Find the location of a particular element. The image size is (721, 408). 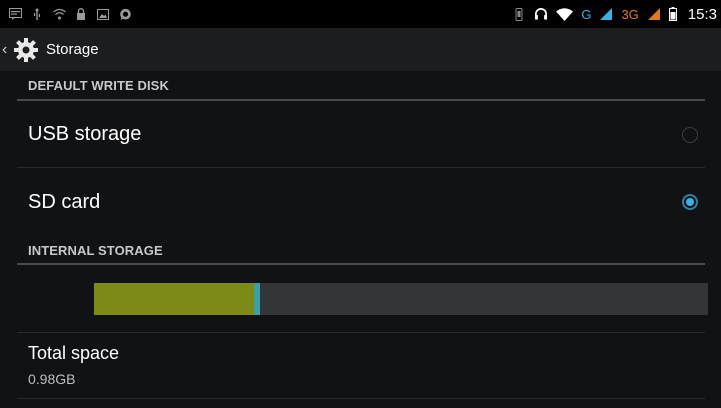

settings-gear-icon is located at coordinates (26, 50).